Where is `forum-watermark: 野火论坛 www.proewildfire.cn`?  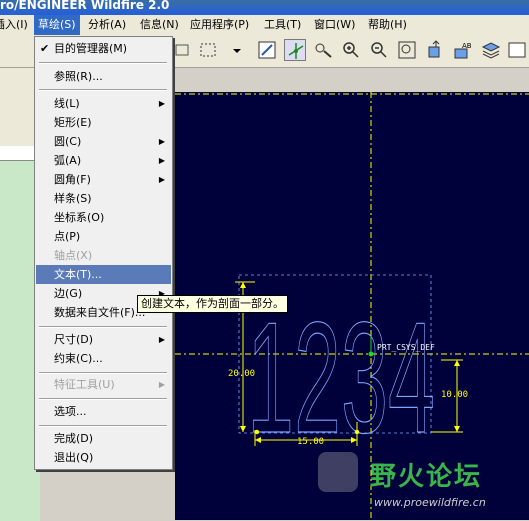
forum-watermark: 野火论坛 www.proewildfire.cn is located at coordinates (422, 484).